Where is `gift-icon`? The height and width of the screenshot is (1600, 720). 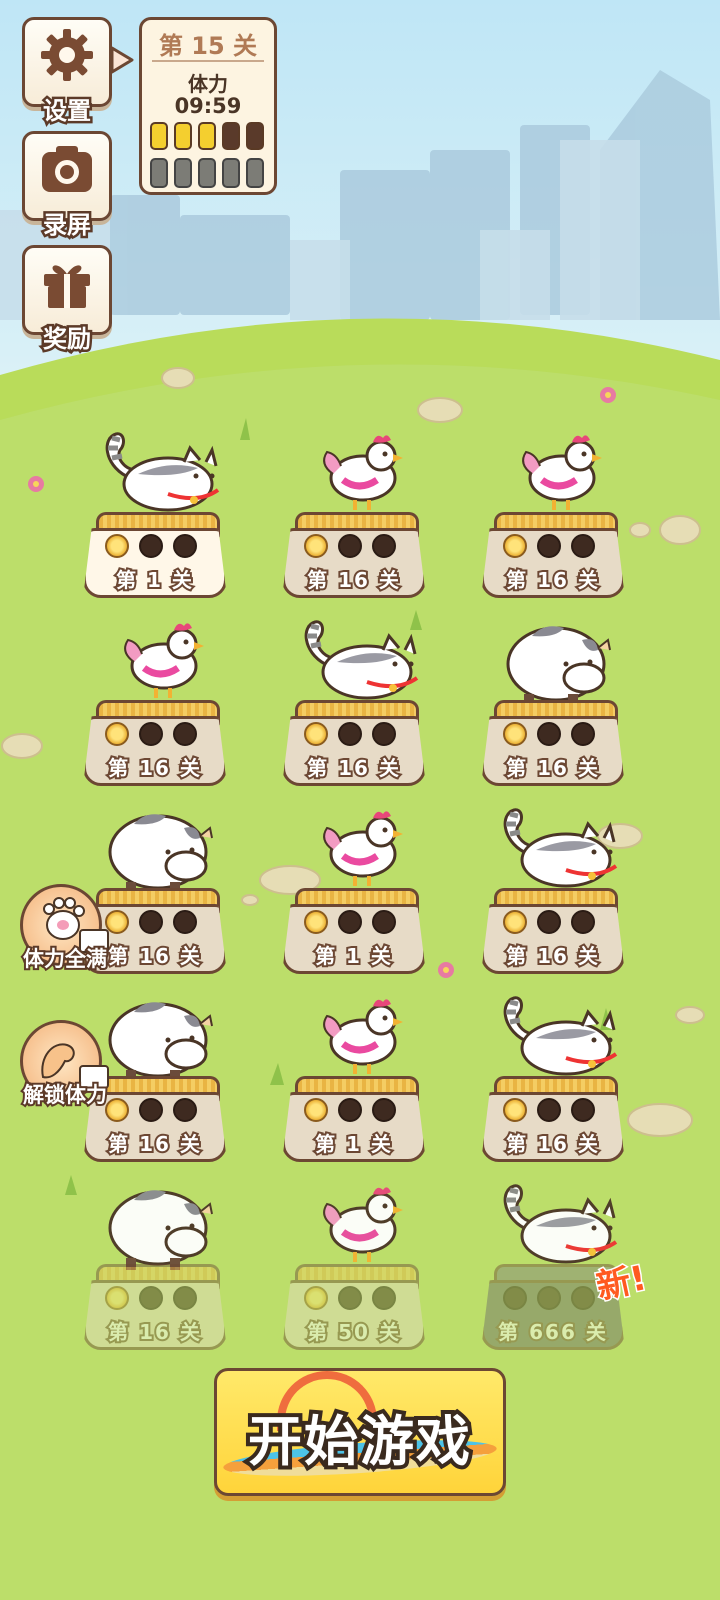
gift-icon is located at coordinates (67, 286).